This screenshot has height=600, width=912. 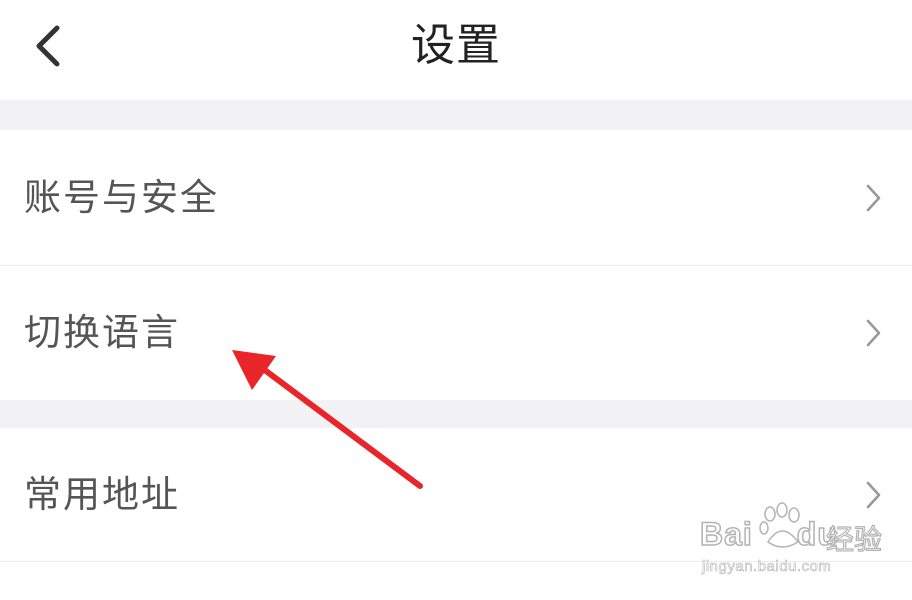 I want to click on bottom-area, so click(x=456, y=581).